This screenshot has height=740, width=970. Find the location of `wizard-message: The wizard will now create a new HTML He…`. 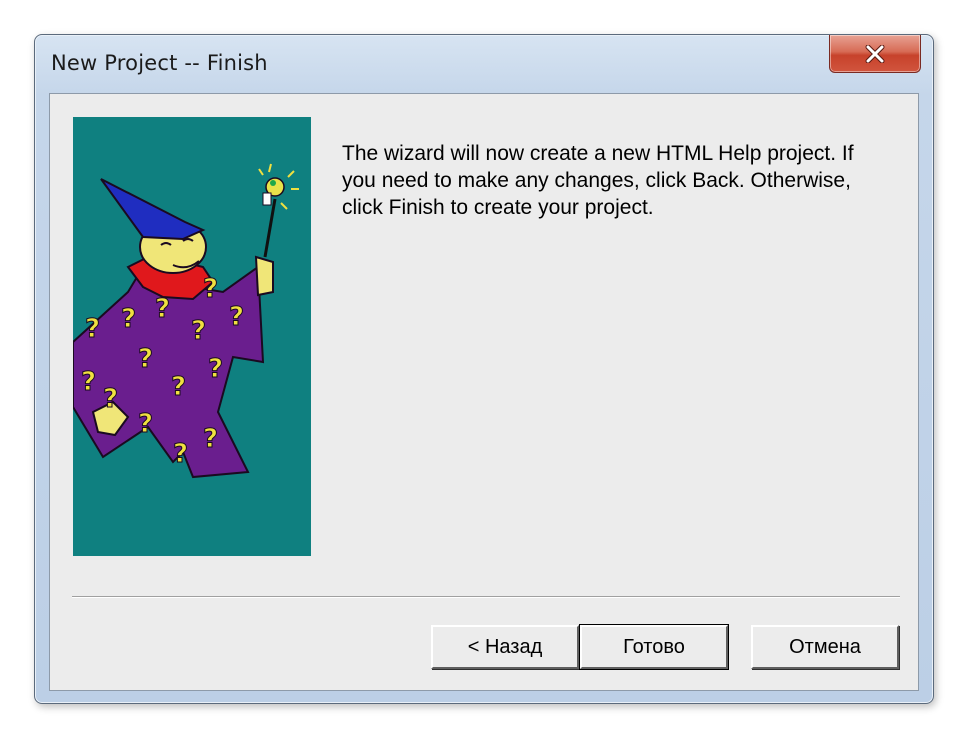

wizard-message: The wizard will now create a new HTML He… is located at coordinates (598, 180).